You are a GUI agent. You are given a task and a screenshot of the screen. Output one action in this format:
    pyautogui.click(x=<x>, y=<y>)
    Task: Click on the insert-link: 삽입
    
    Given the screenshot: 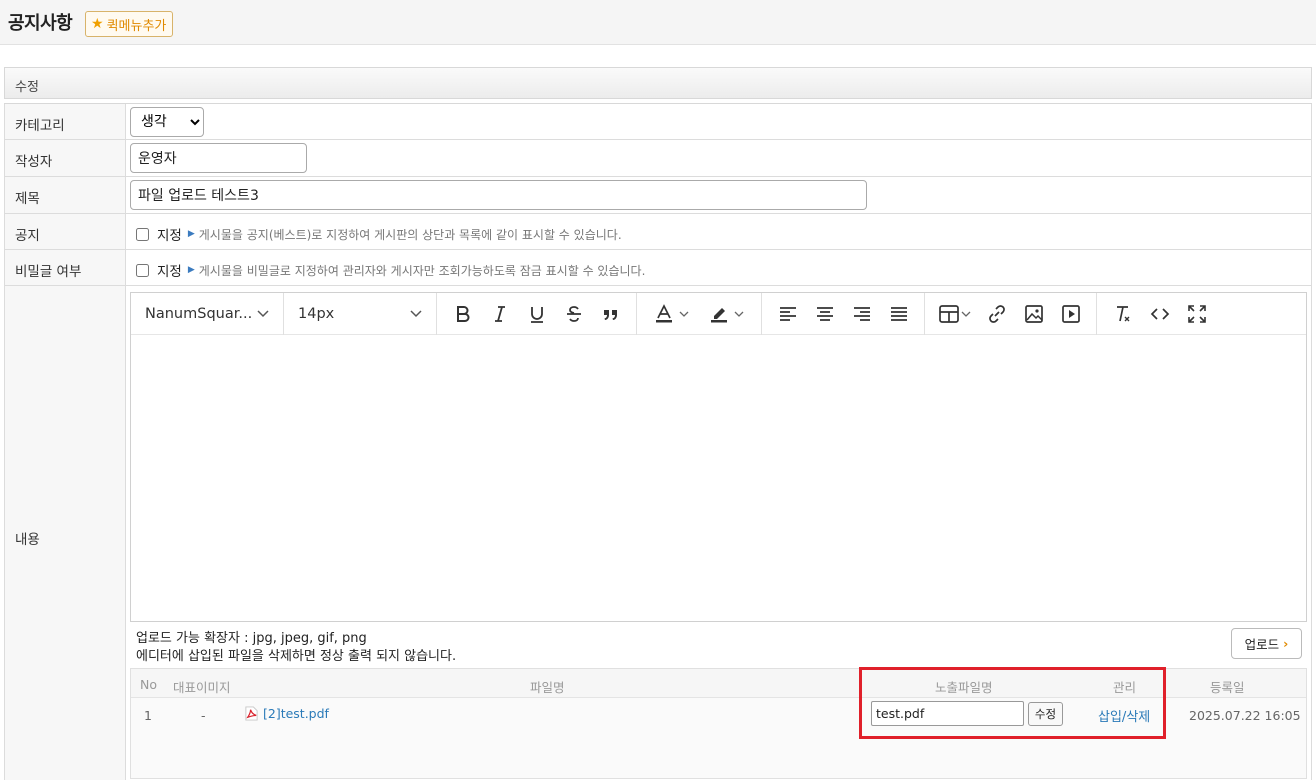 What is the action you would take?
    pyautogui.click(x=1110, y=717)
    